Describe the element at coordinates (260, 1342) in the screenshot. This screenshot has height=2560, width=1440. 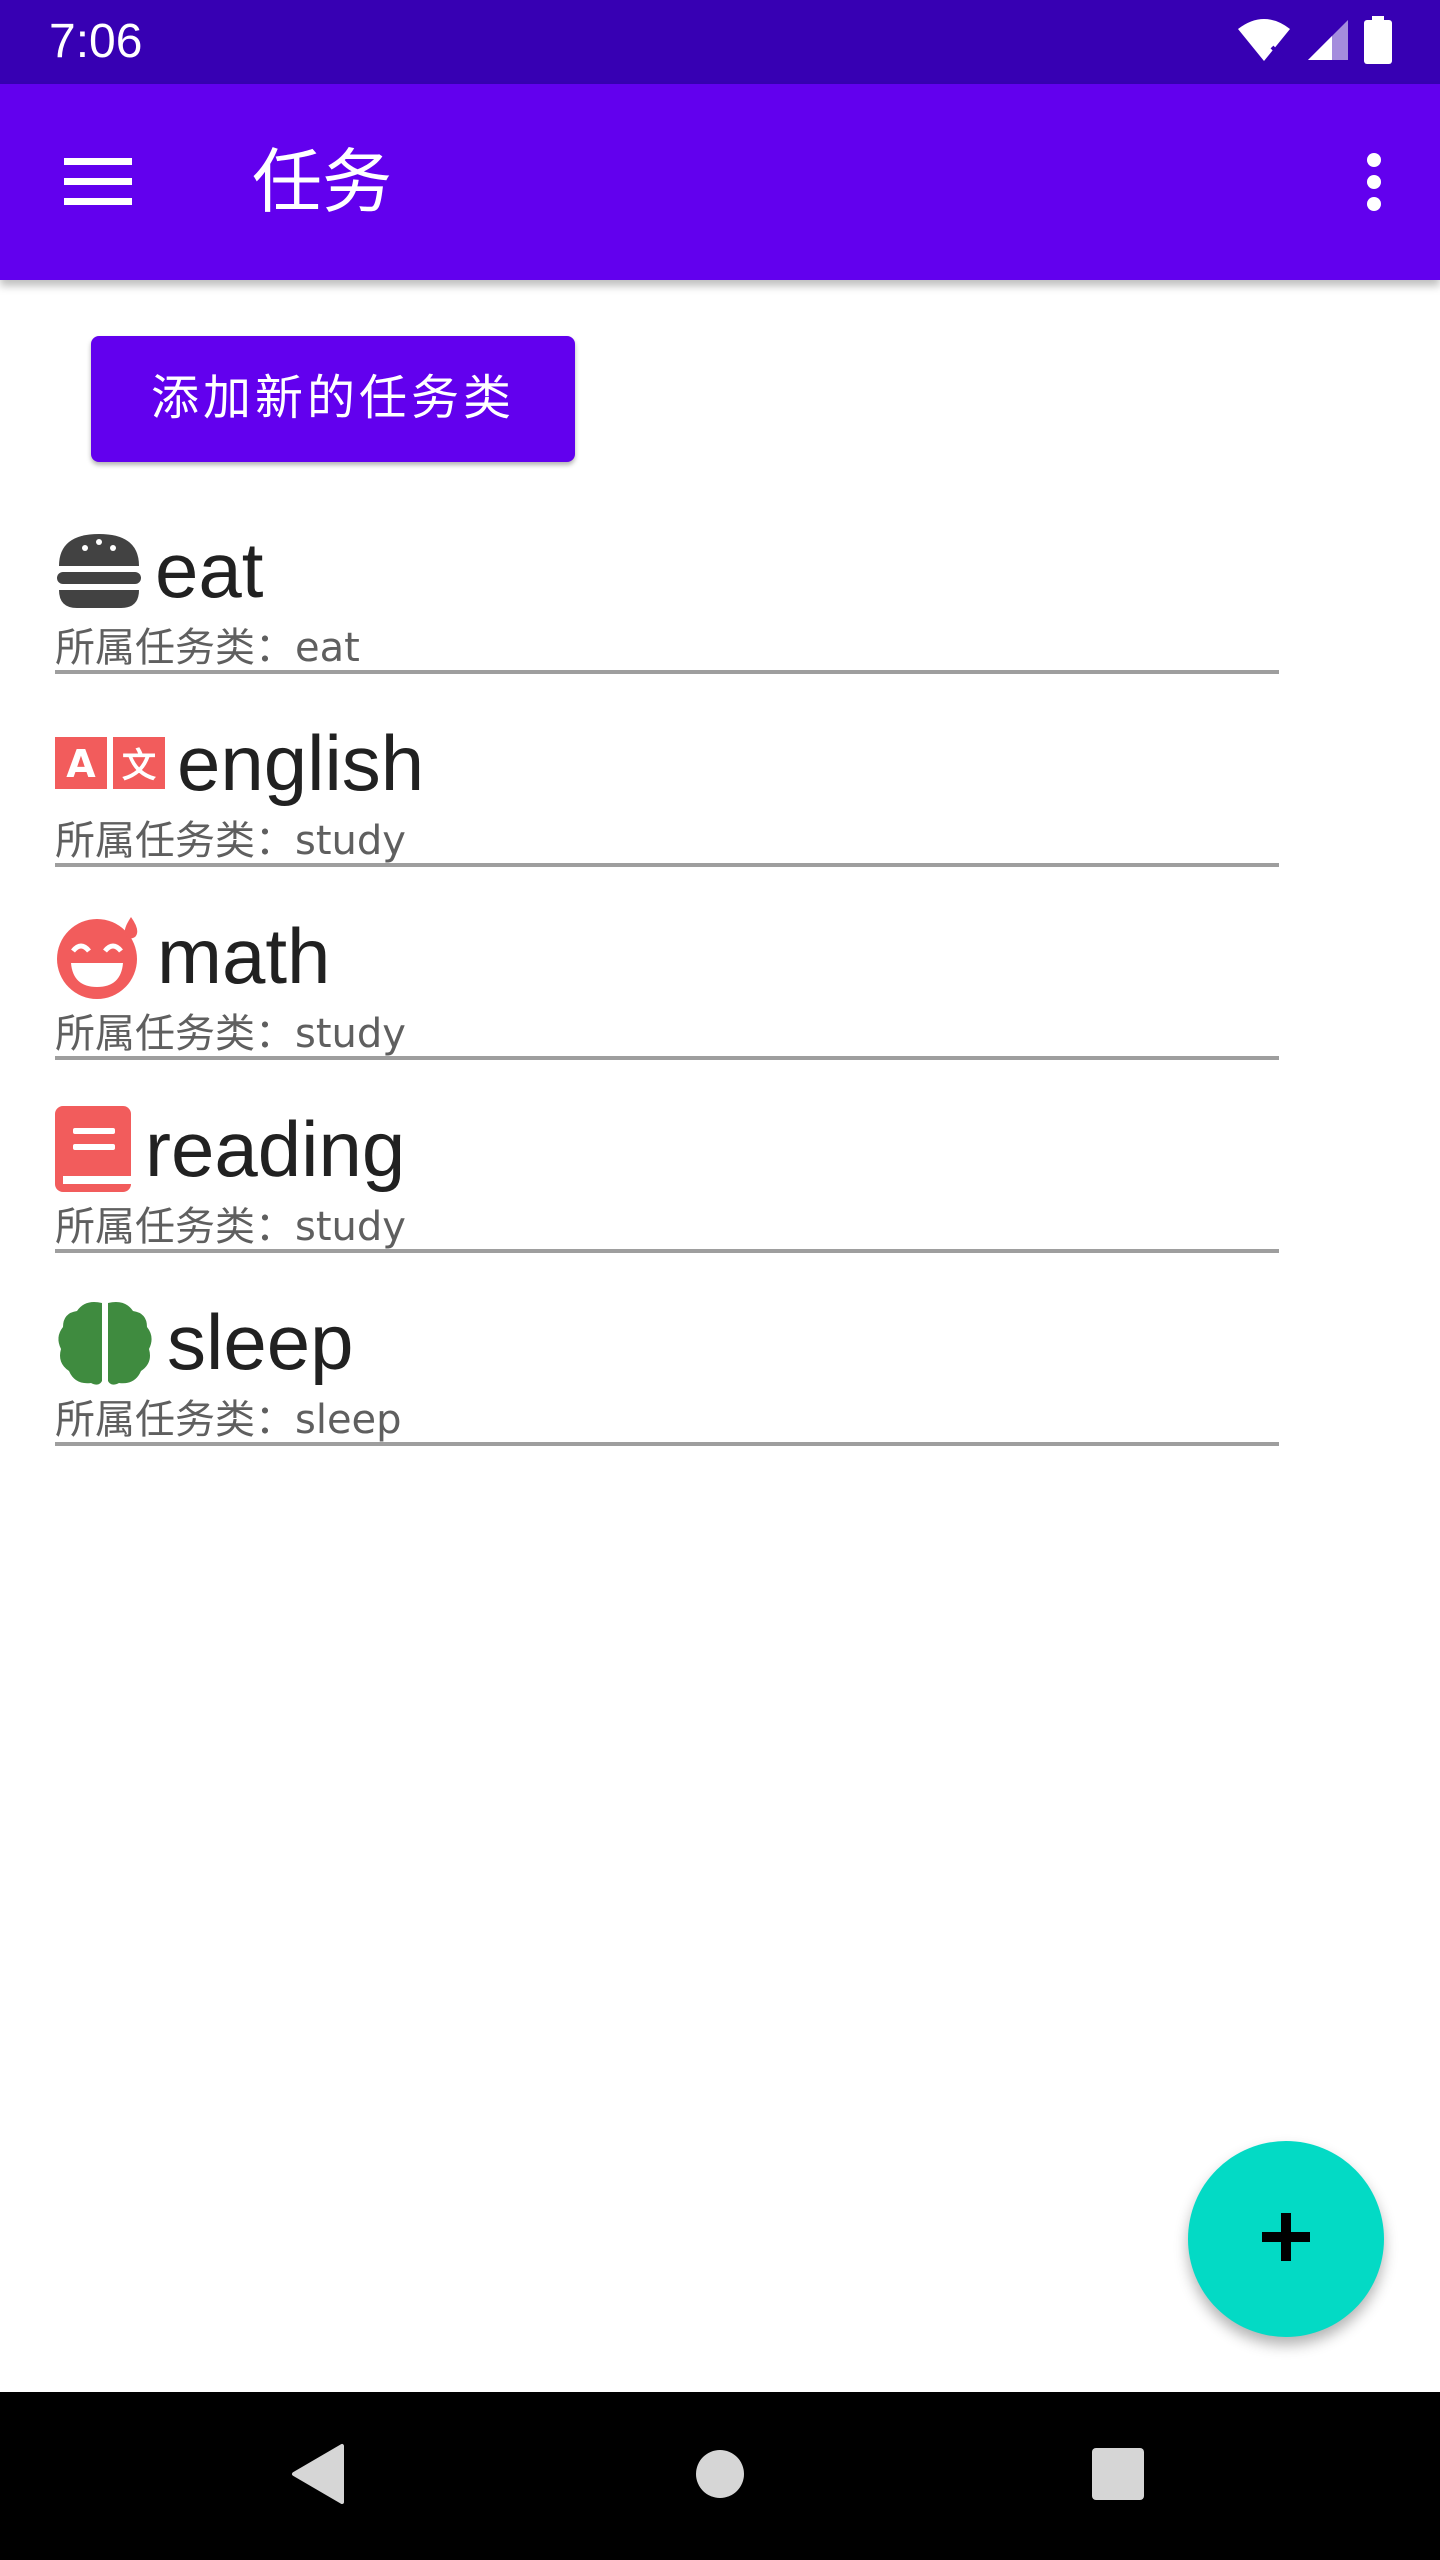
I see `task-name: sleep` at that location.